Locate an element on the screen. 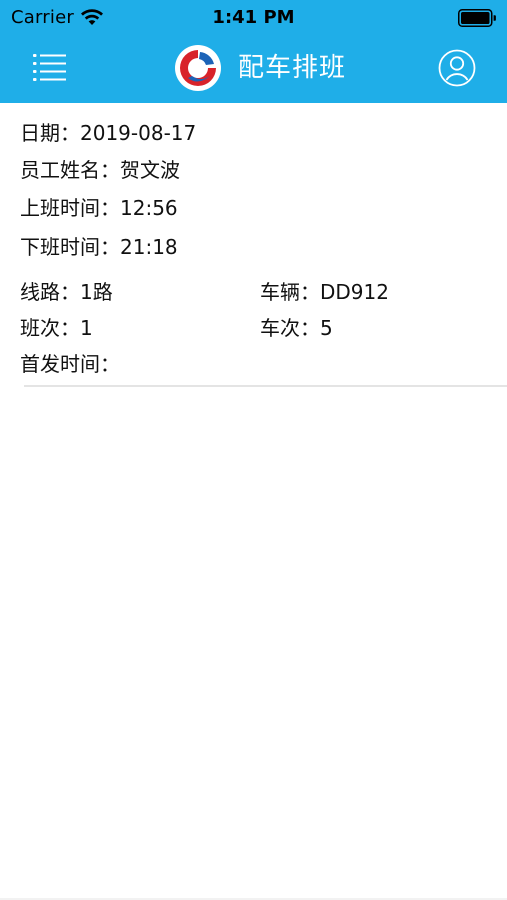 The height and width of the screenshot is (900, 507). vehicle-label: 车辆： is located at coordinates (290, 292).